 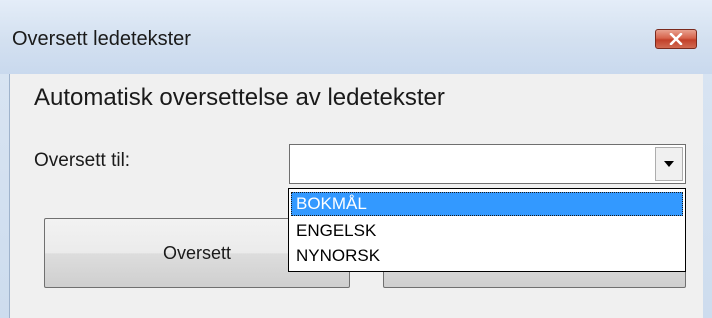 What do you see at coordinates (487, 256) in the screenshot?
I see `dropdown-option-nynorsk: NYNORSK` at bounding box center [487, 256].